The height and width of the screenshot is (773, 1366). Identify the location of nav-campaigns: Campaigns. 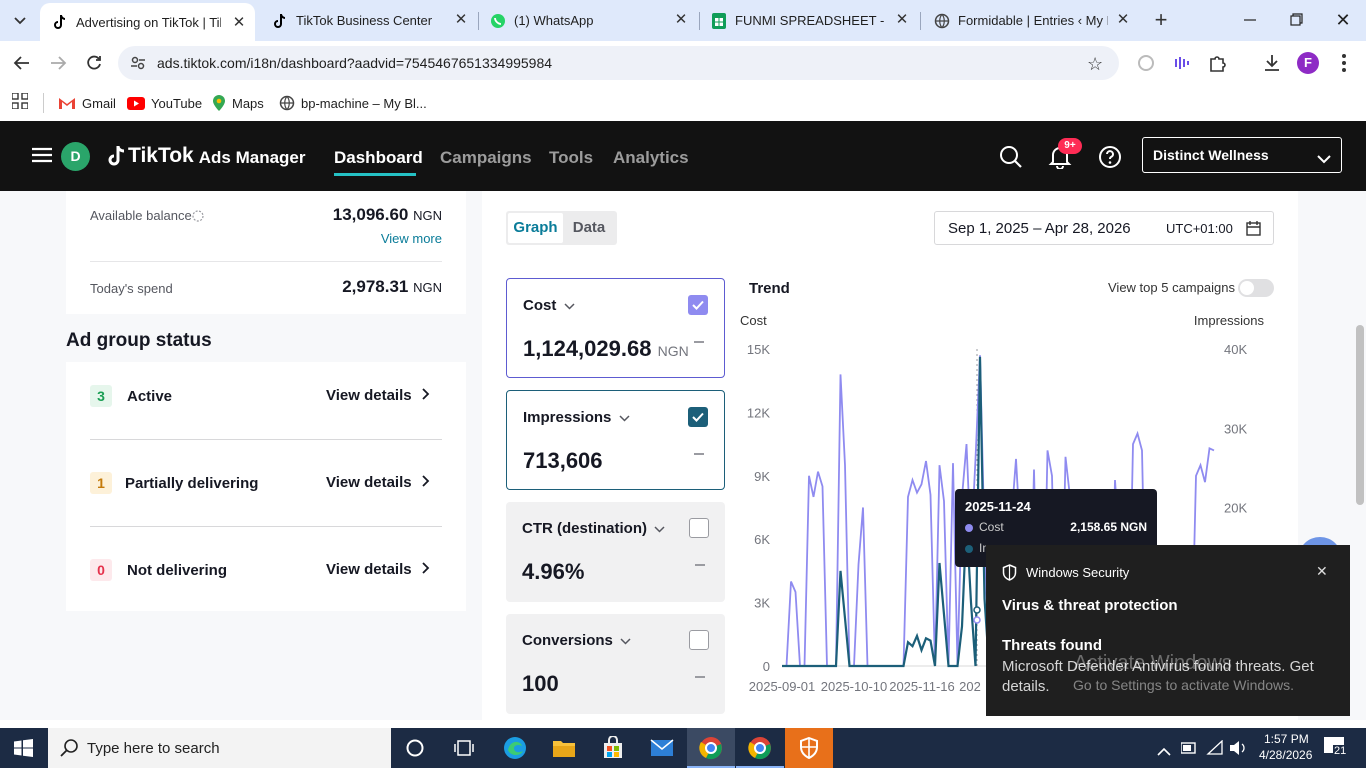
(486, 158).